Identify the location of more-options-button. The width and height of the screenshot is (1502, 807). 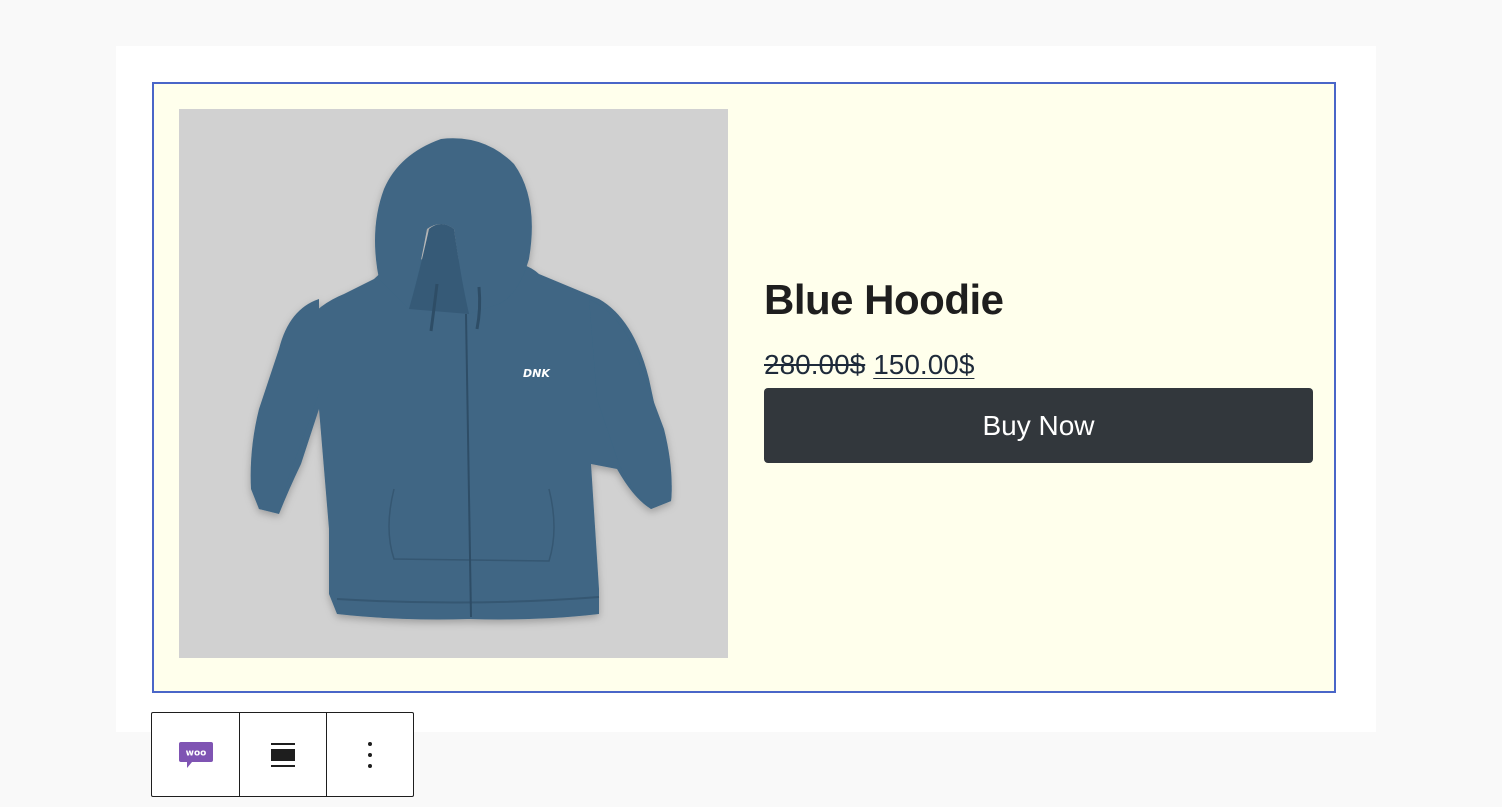
(369, 754).